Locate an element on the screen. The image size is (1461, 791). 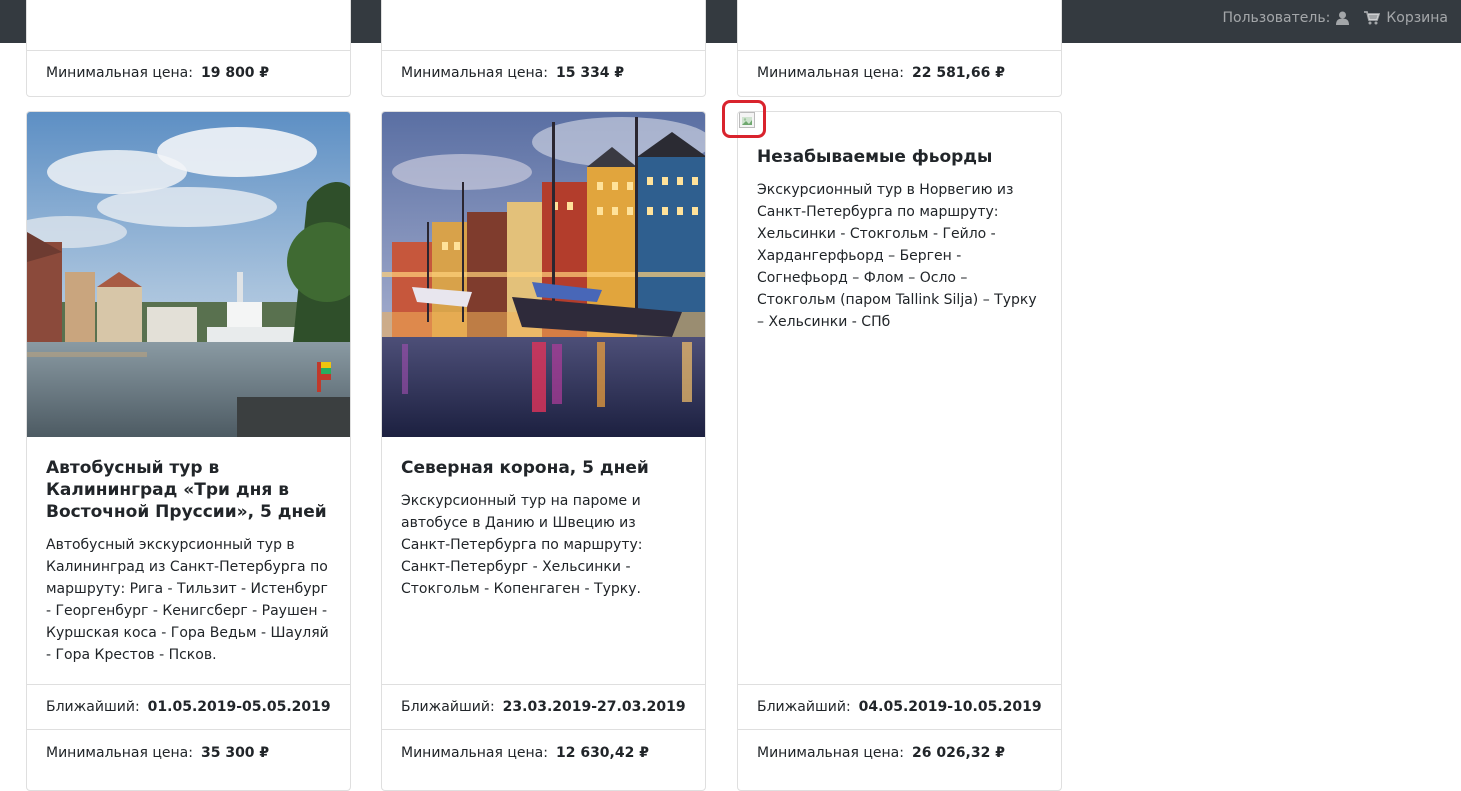
cart-link: Корзина is located at coordinates (1406, 18).